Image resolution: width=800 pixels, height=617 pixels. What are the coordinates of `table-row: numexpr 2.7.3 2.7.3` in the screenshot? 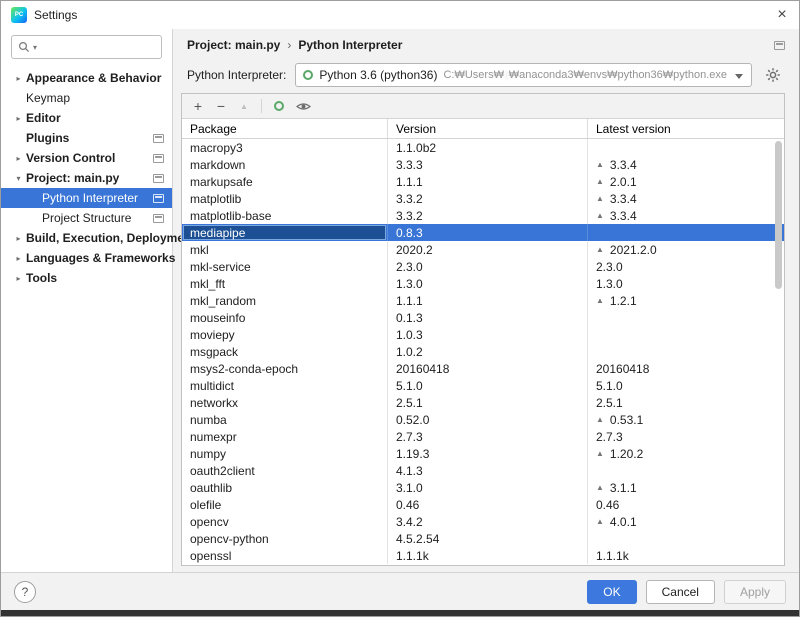 It's located at (483, 436).